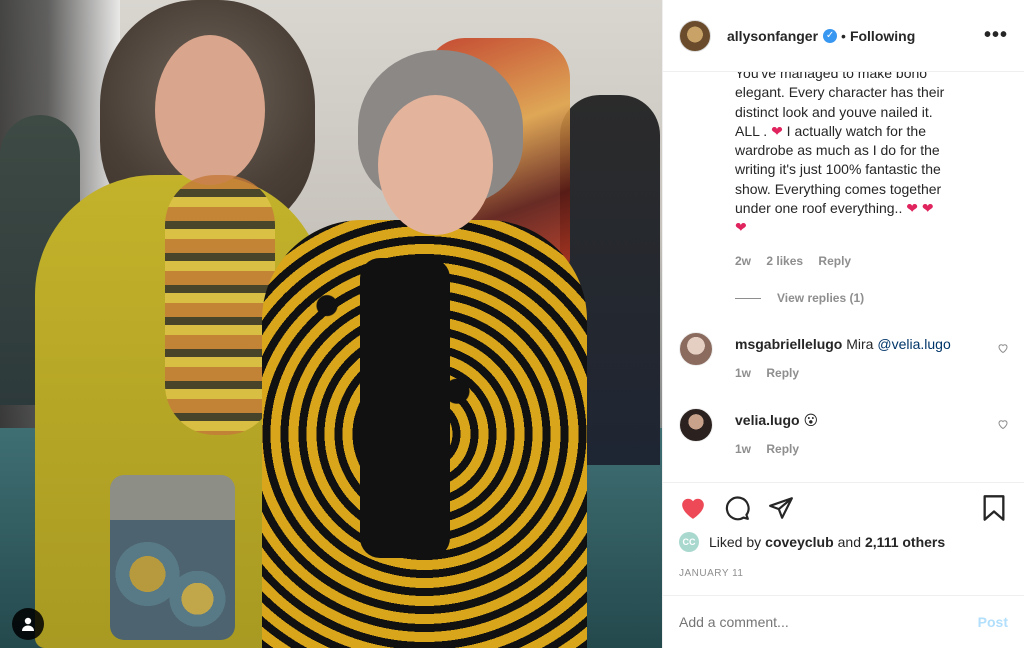 This screenshot has width=1024, height=648. I want to click on photo-necklace, so click(220, 305).